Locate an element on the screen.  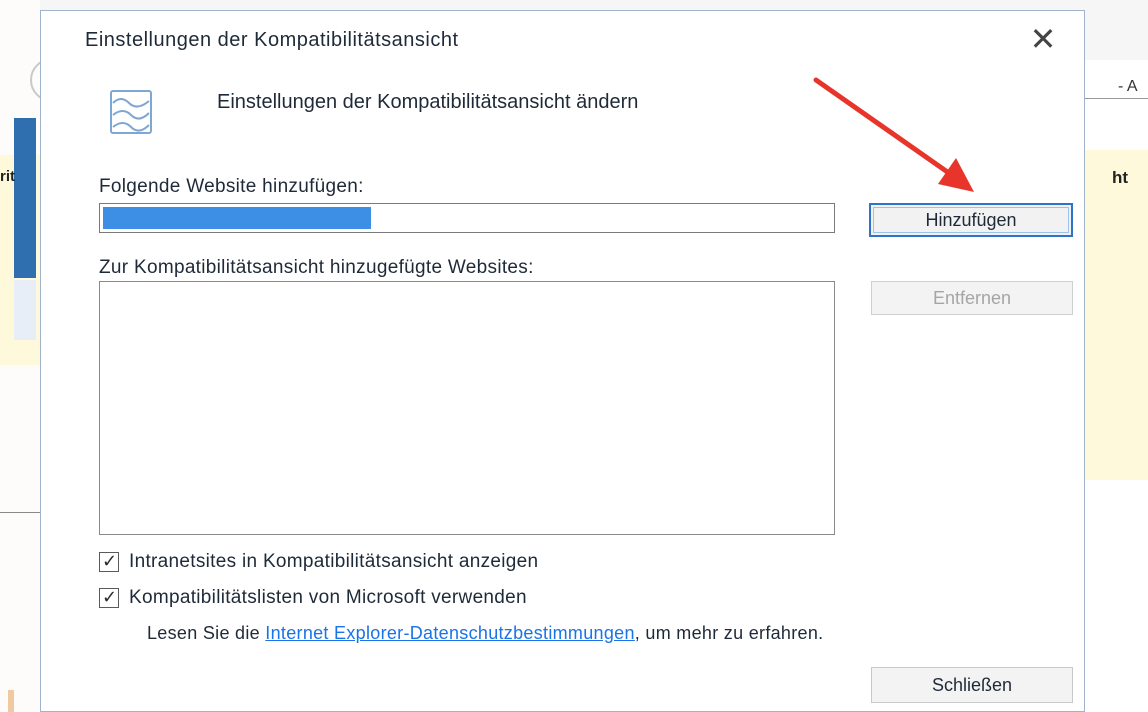
intranet-checkbox: ✓ is located at coordinates (109, 561).